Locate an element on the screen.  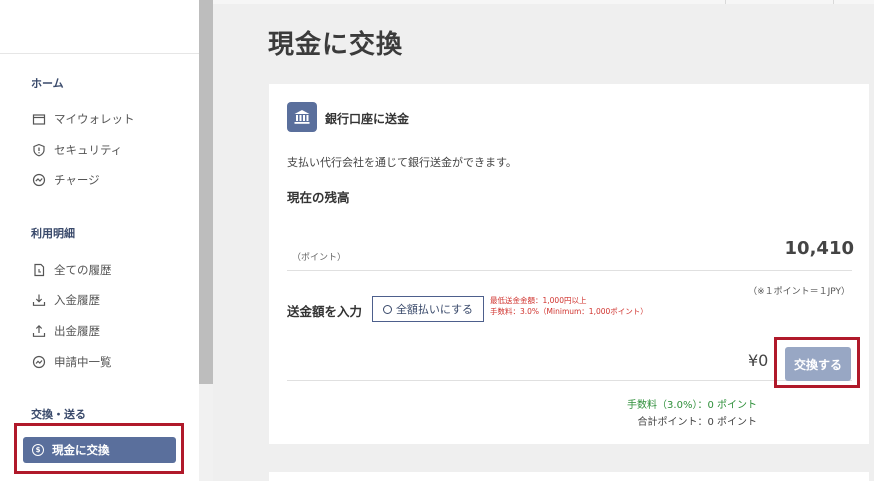
rate-note: （※１ポイント＝１JPY） is located at coordinates (799, 292).